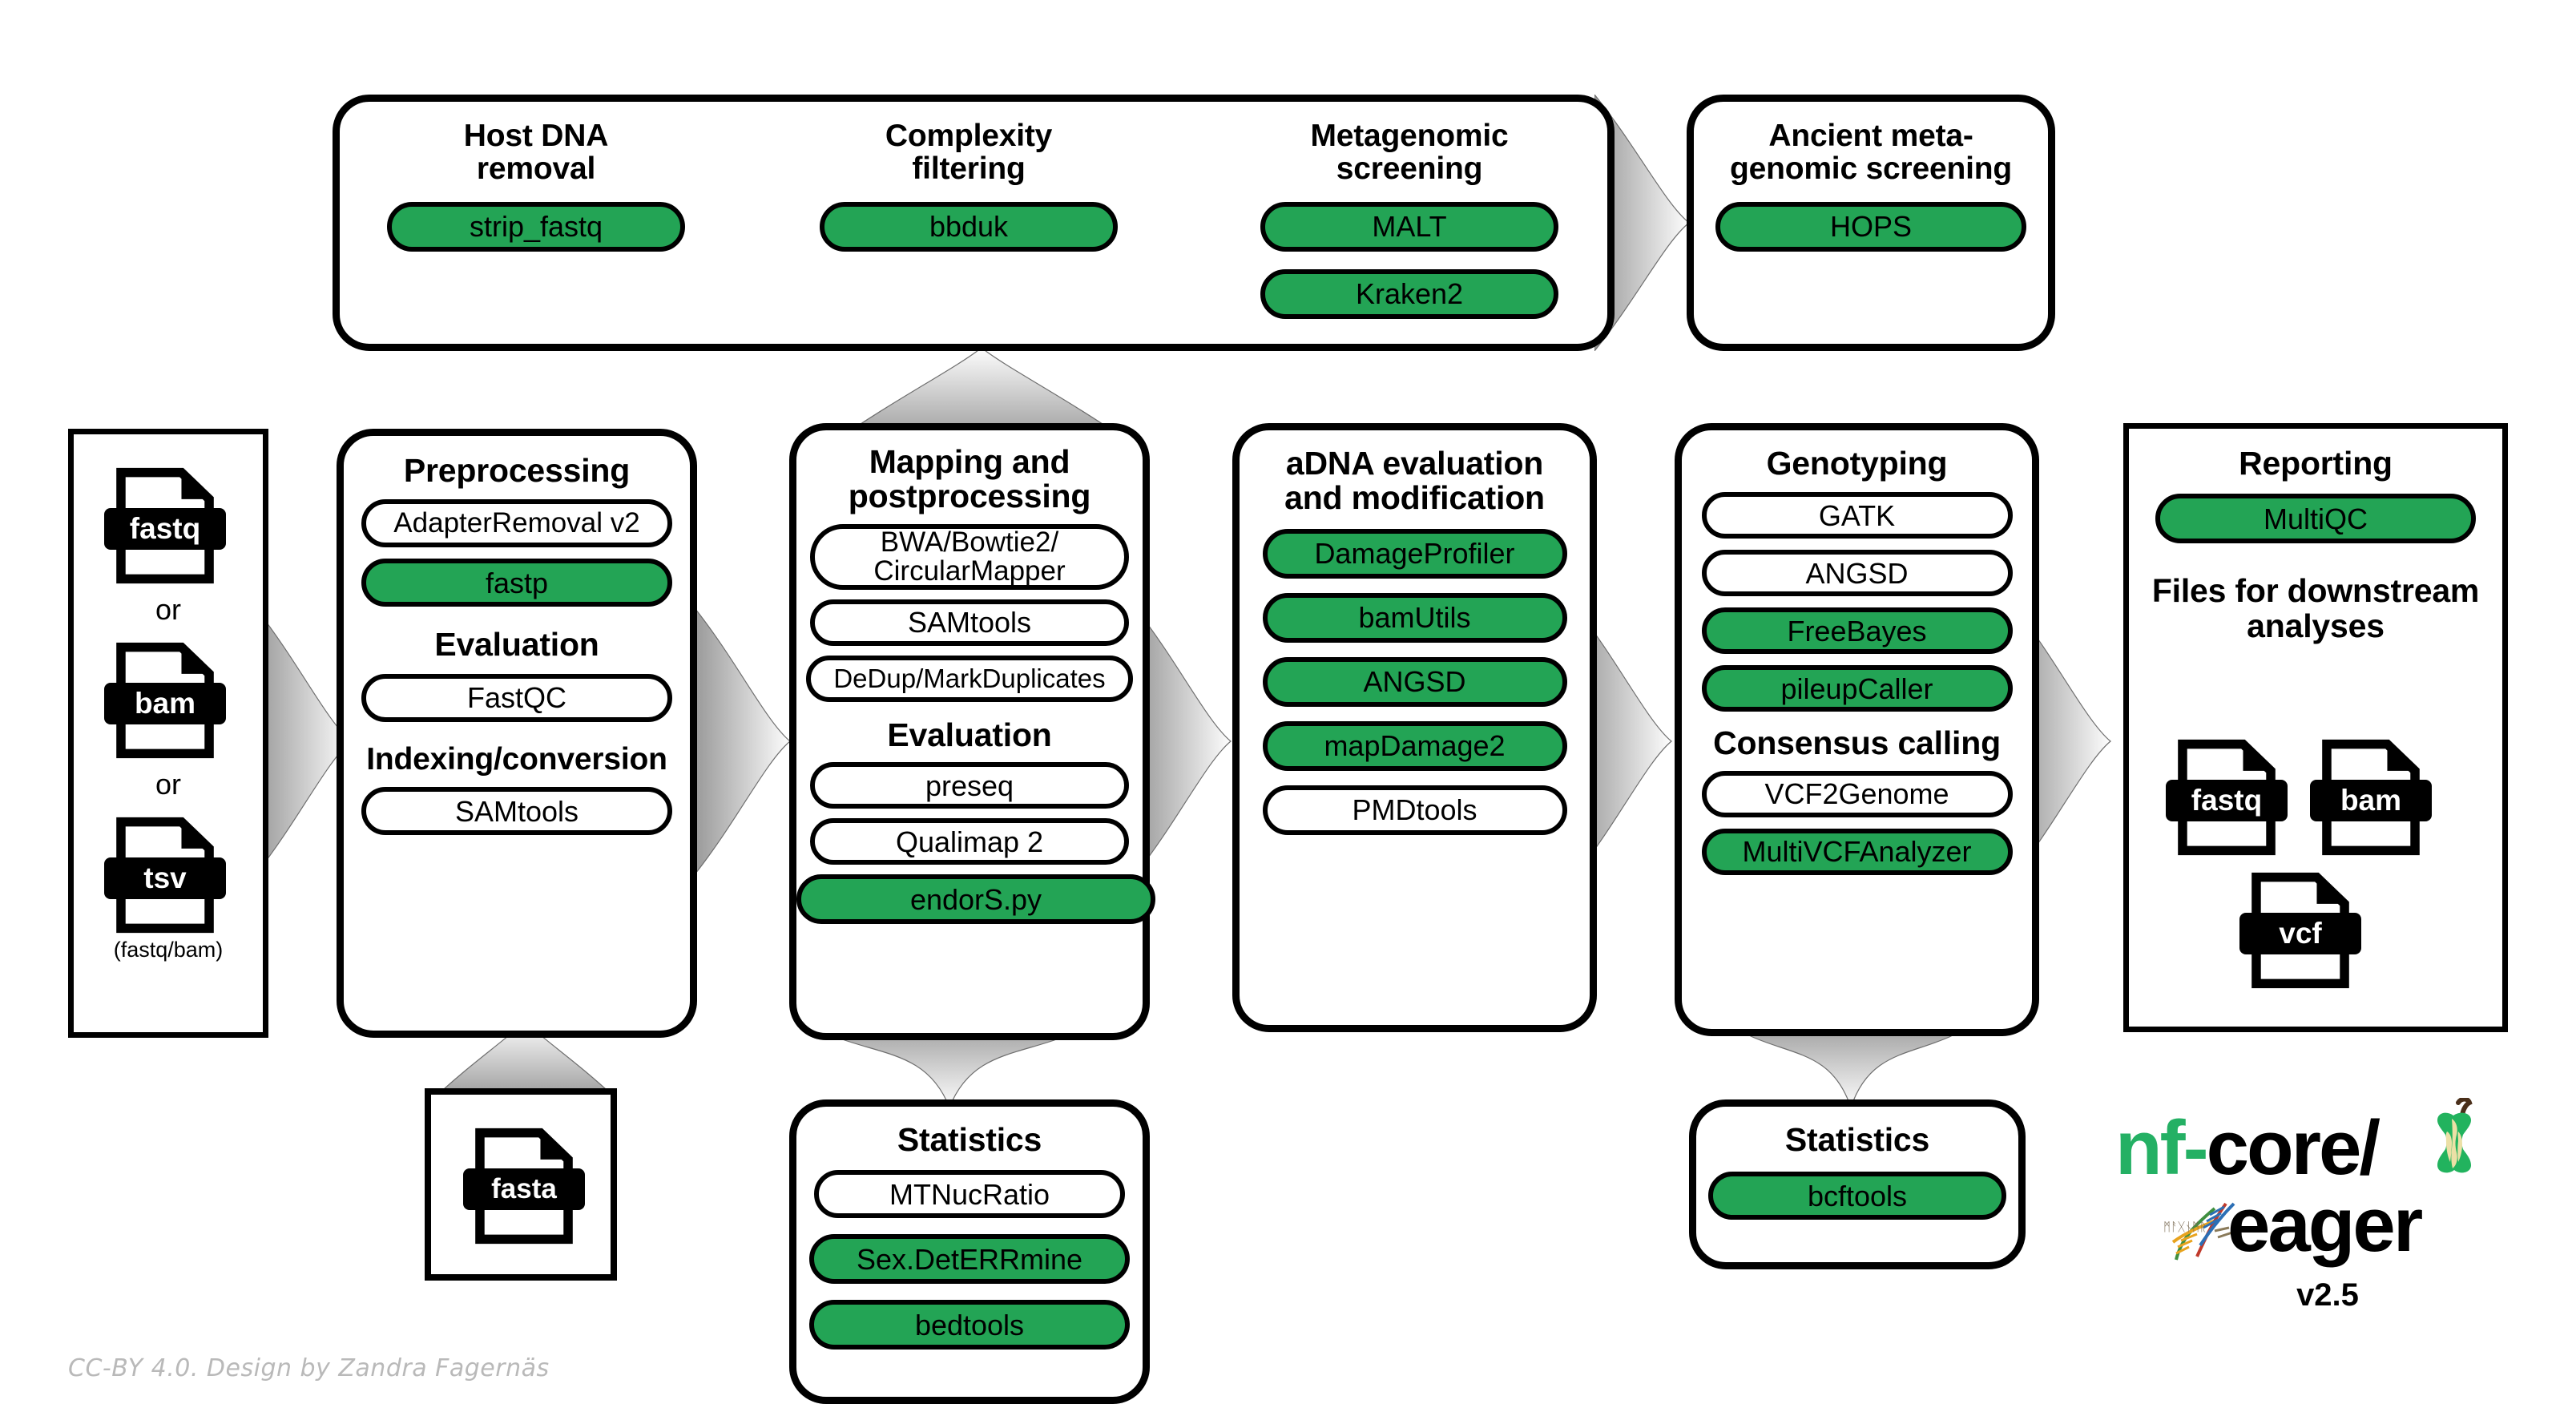 The width and height of the screenshot is (2576, 1404). What do you see at coordinates (1857, 793) in the screenshot?
I see `tool-pill: VCF2Genome` at bounding box center [1857, 793].